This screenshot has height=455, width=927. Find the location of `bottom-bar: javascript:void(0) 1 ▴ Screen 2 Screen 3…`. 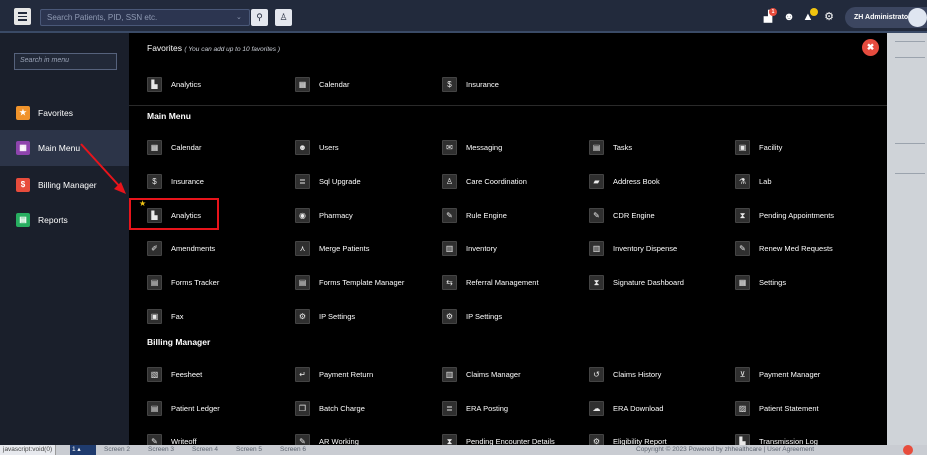

bottom-bar: javascript:void(0) 1 ▴ Screen 2 Screen 3… is located at coordinates (463, 450).